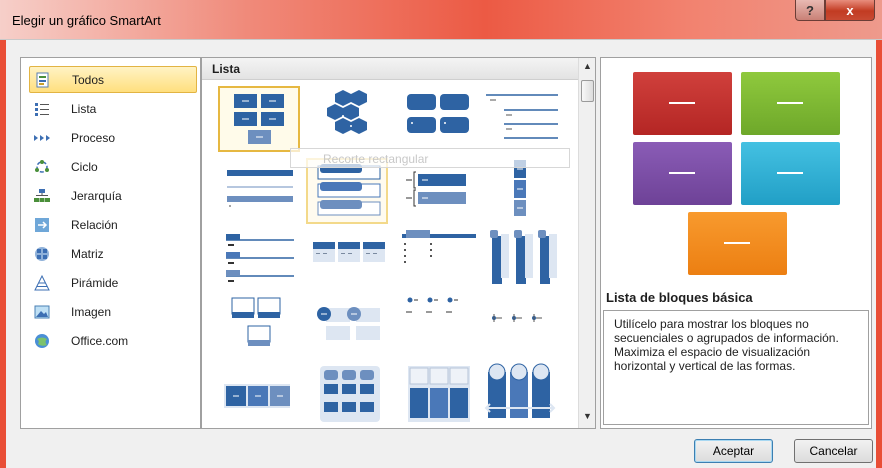  I want to click on gallery-scrollbar: ▲ ▼, so click(586, 243).